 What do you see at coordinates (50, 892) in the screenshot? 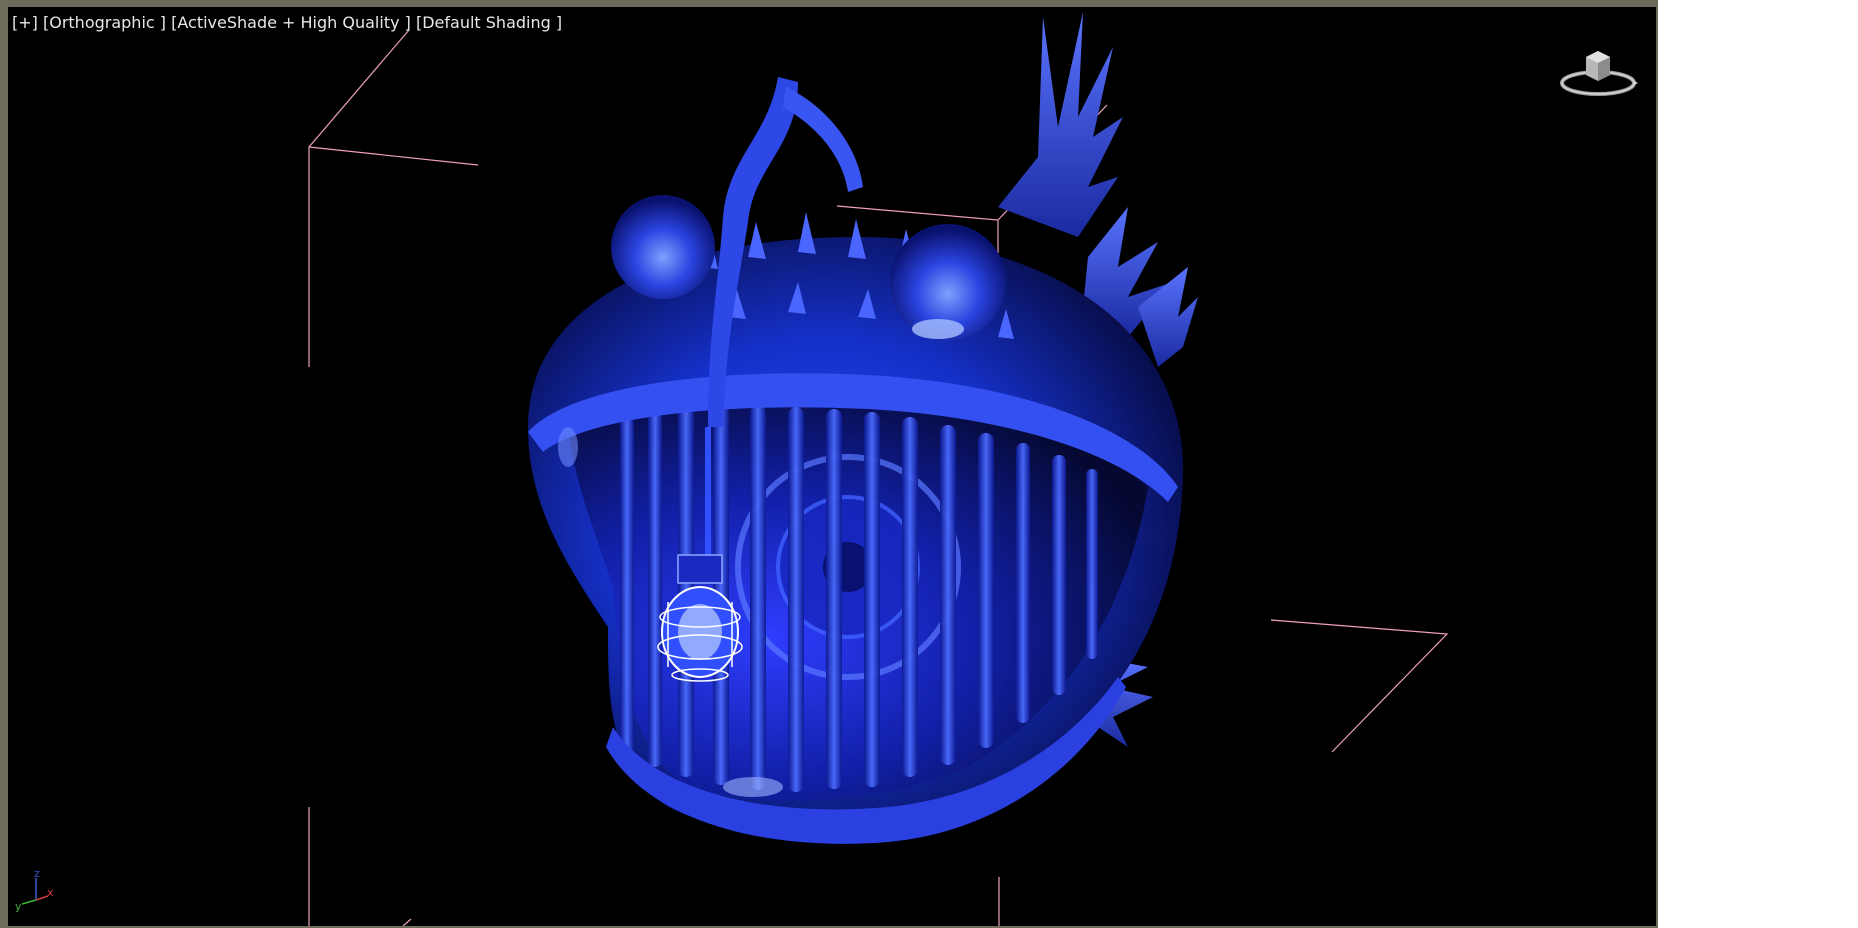
I see `axis-x-label: x` at bounding box center [50, 892].